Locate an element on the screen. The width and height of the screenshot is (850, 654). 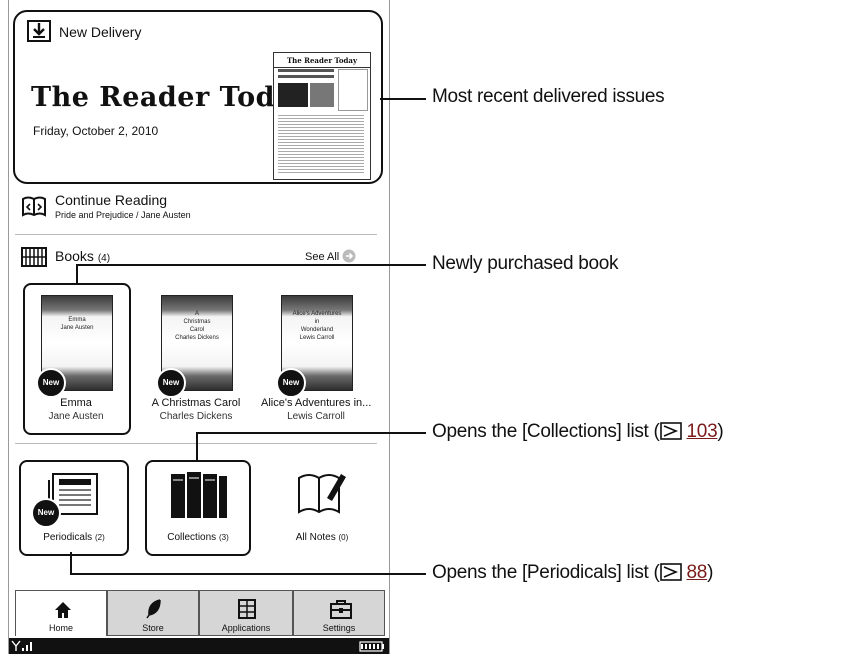
nav-applications: Applications is located at coordinates (246, 613).